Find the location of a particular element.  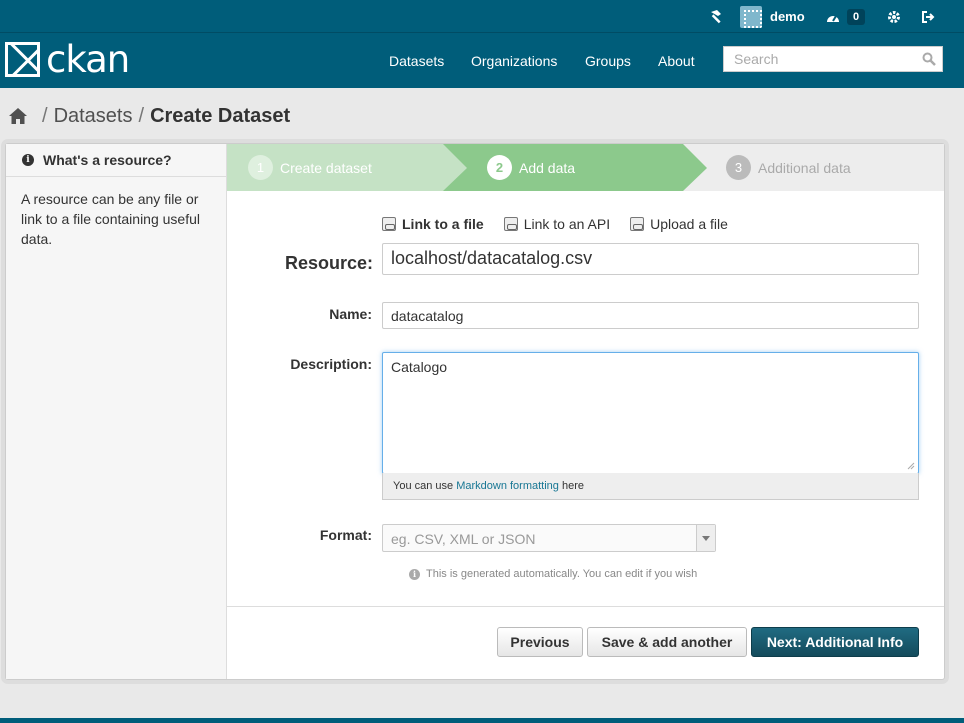

tab-link-file: Link to a file is located at coordinates (433, 224).